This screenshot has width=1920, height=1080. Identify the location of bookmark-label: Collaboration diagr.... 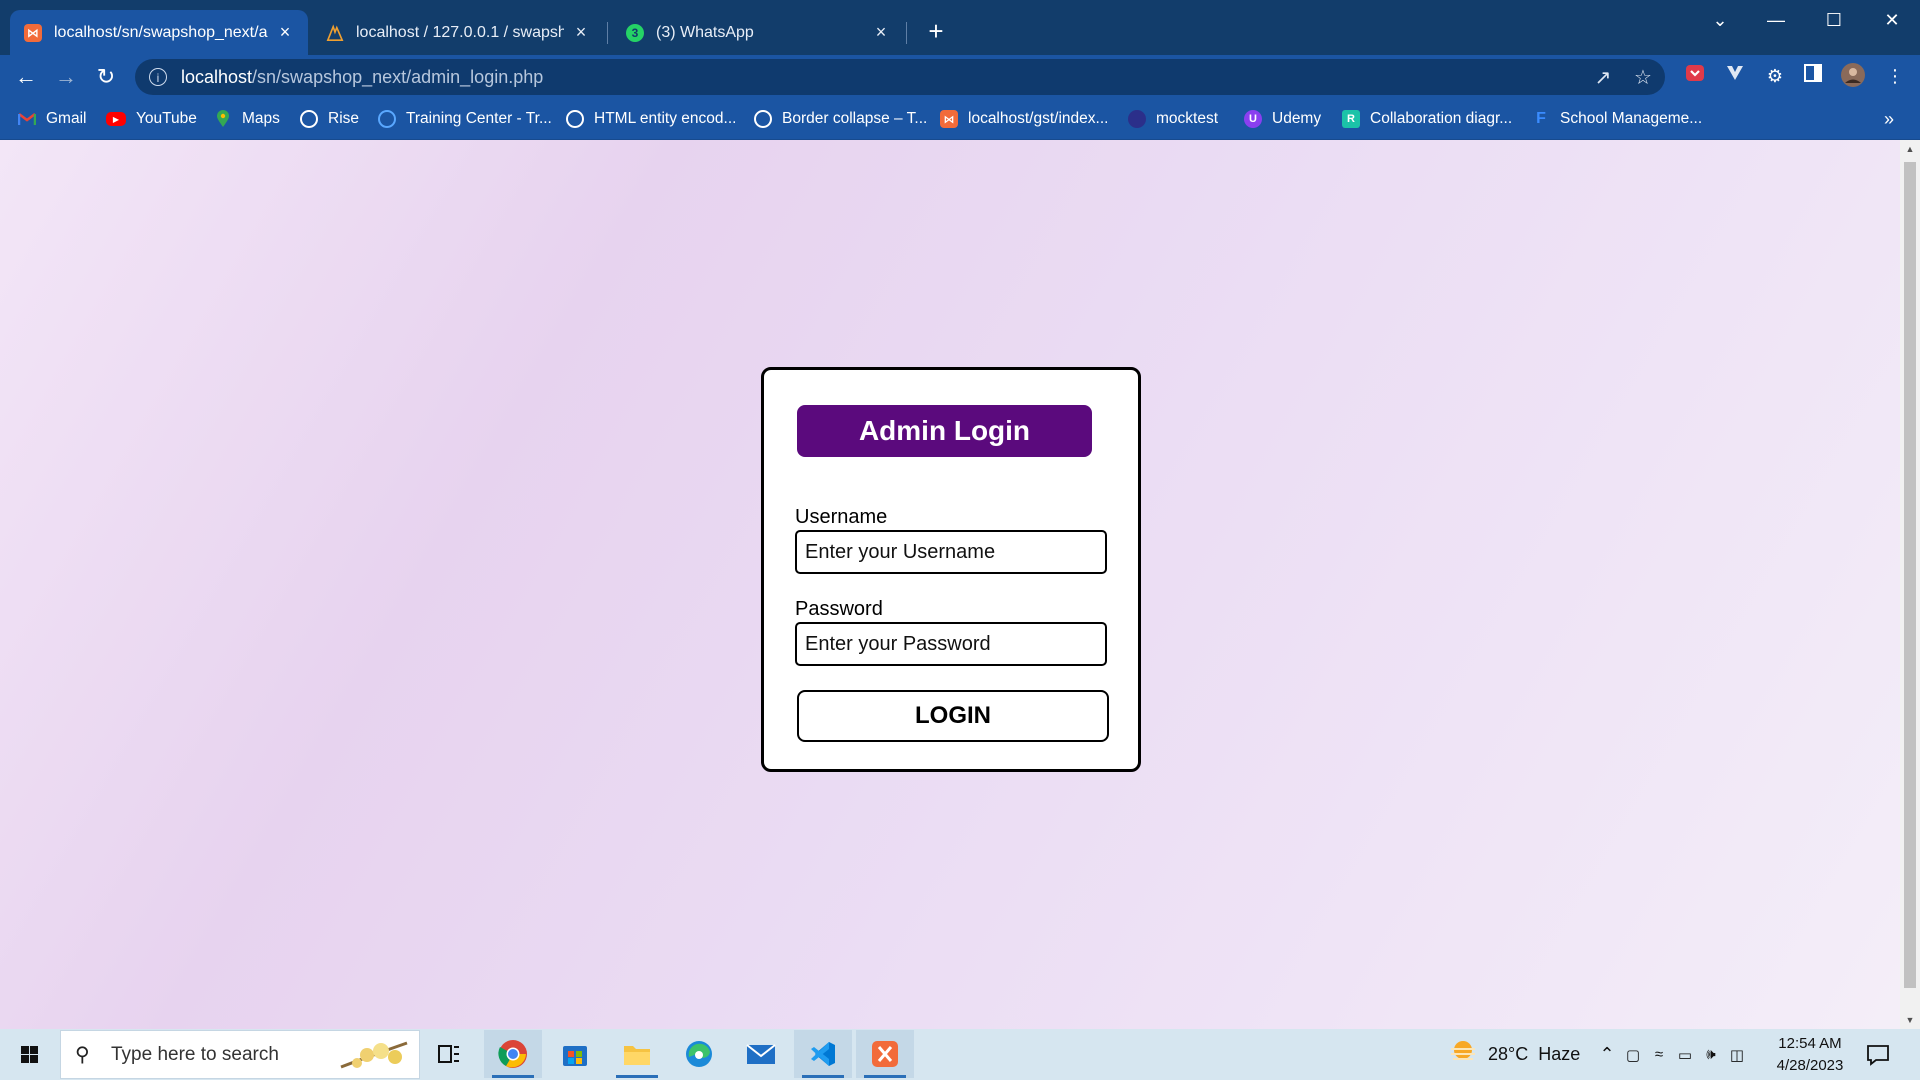
(1441, 118).